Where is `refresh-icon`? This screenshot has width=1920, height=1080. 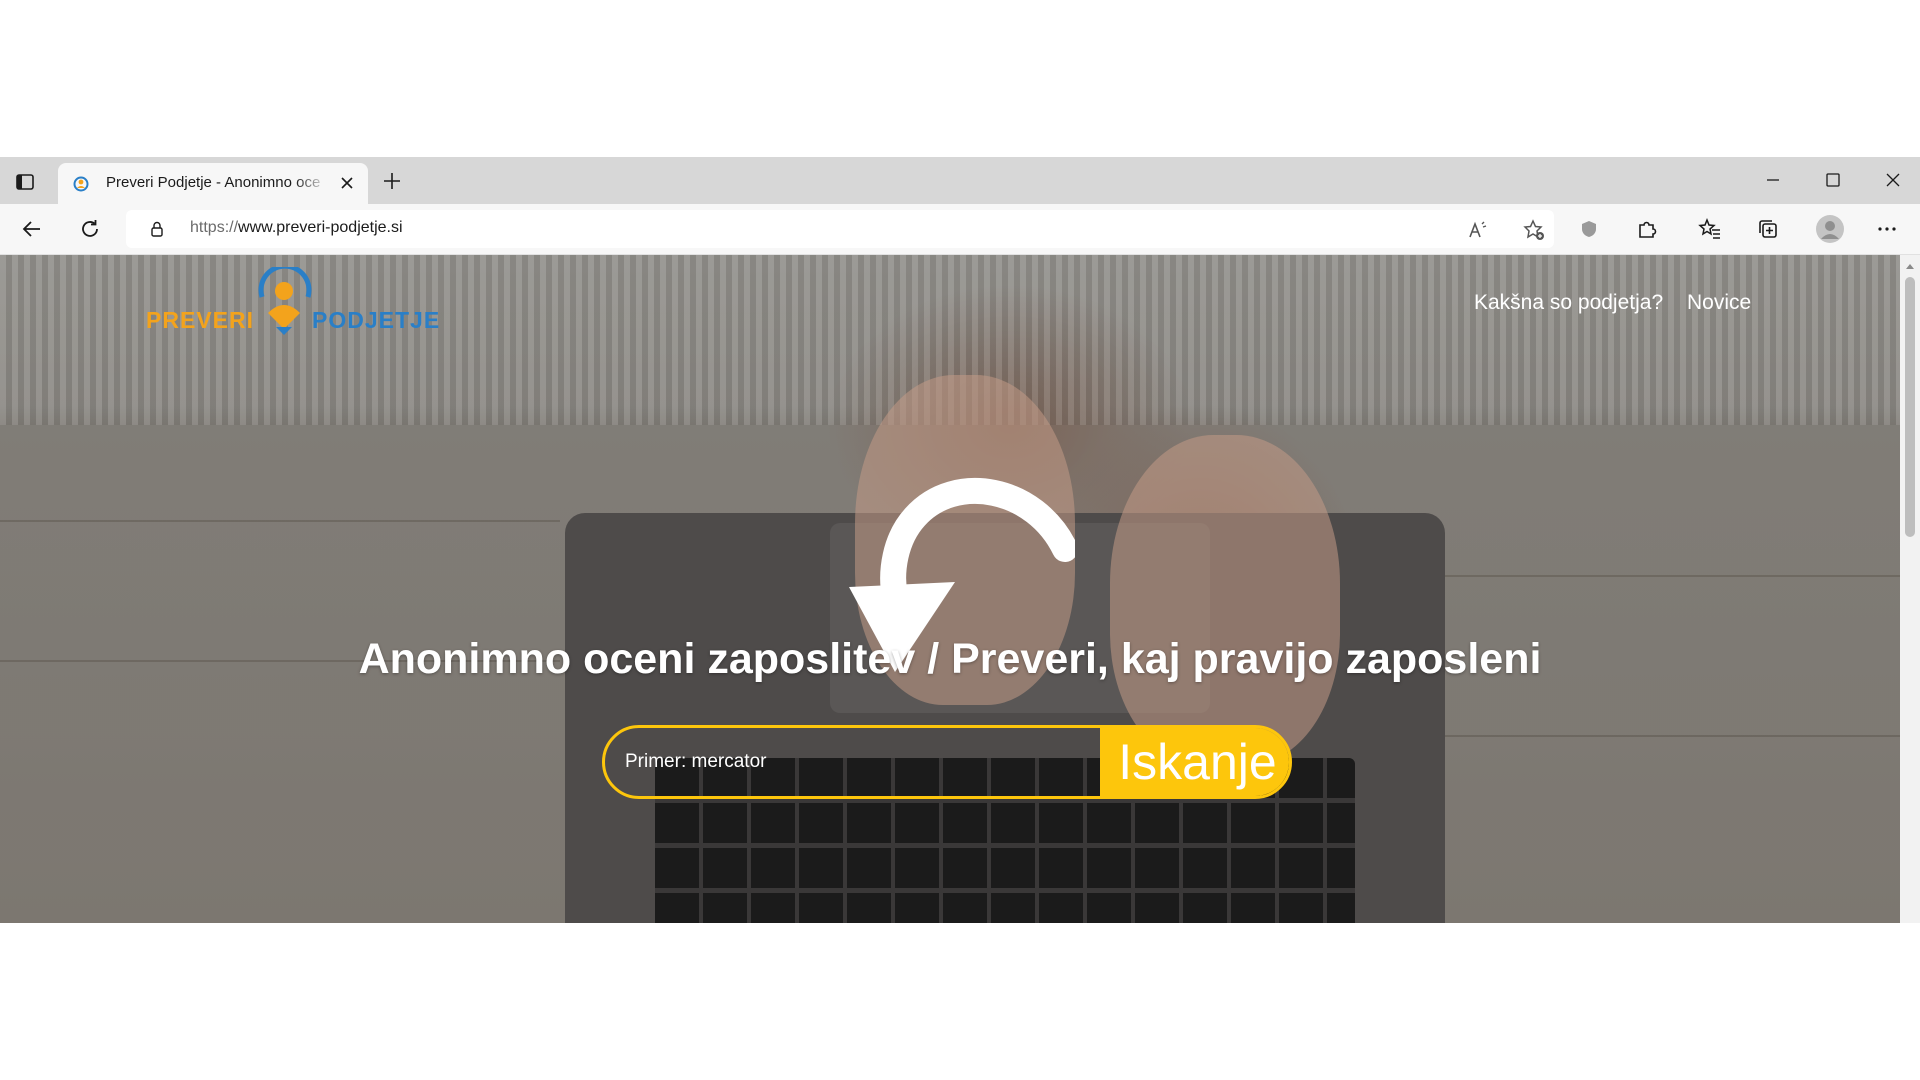
refresh-icon is located at coordinates (90, 229).